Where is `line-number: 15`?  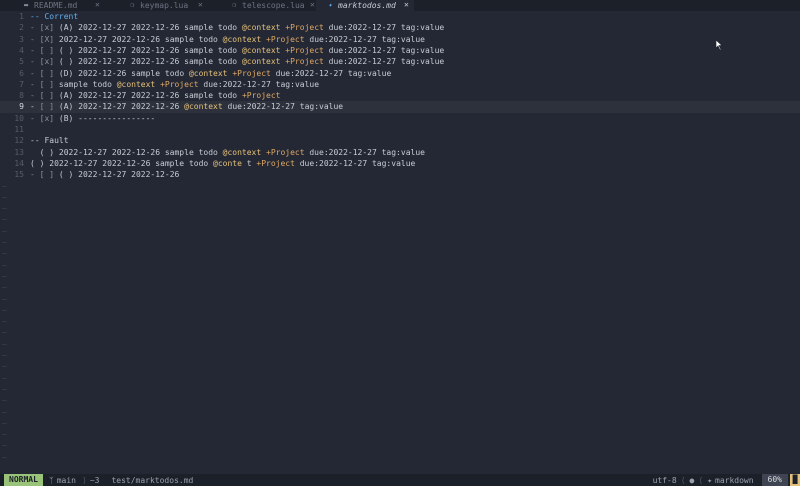 line-number: 15 is located at coordinates (19, 175).